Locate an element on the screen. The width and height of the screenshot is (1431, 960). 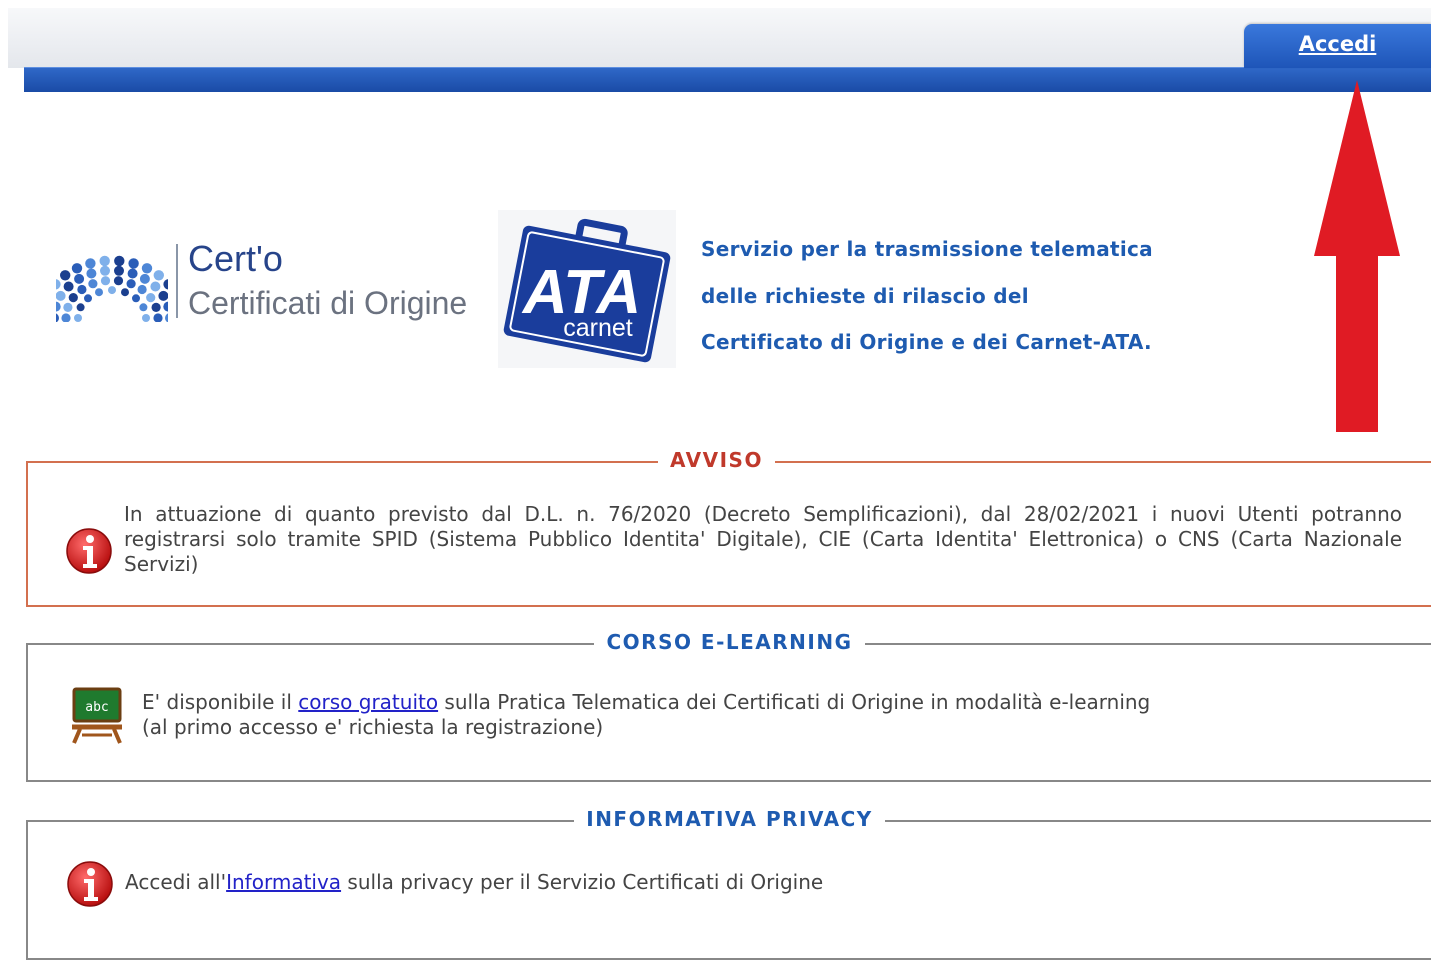
ata-subtitle: carnet is located at coordinates (598, 328).